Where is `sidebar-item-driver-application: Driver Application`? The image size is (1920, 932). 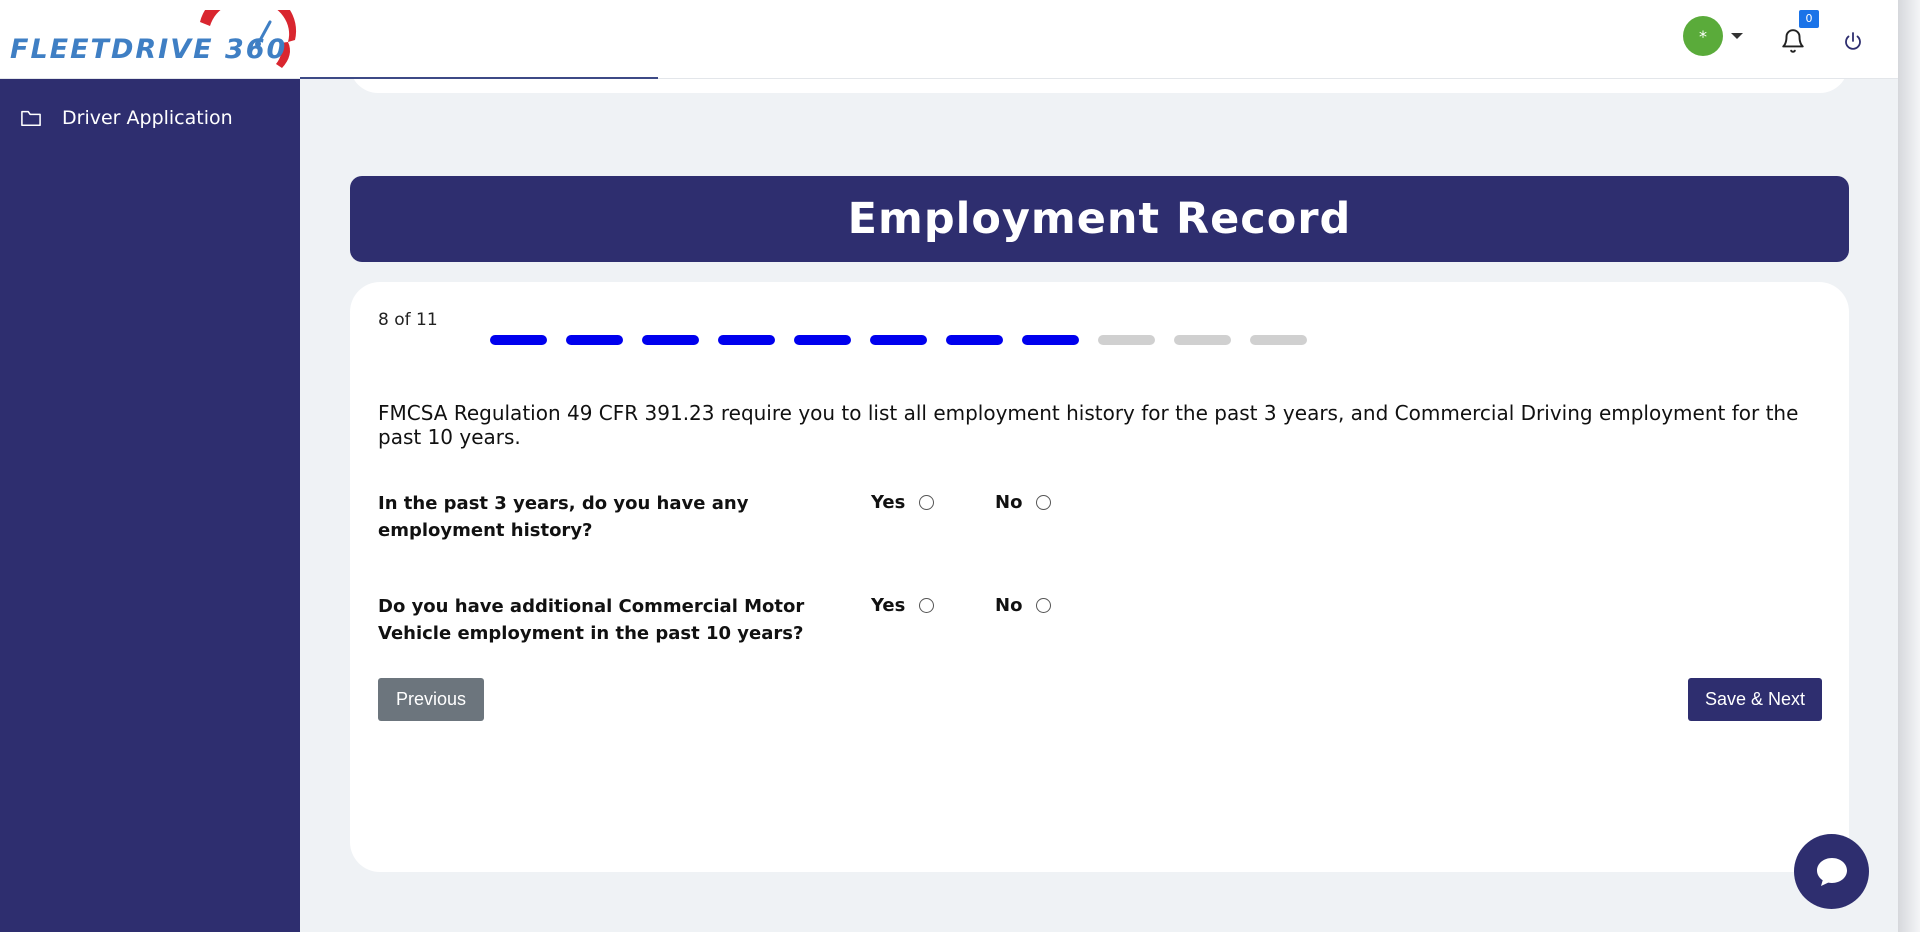
sidebar-item-driver-application: Driver Application is located at coordinates (126, 118).